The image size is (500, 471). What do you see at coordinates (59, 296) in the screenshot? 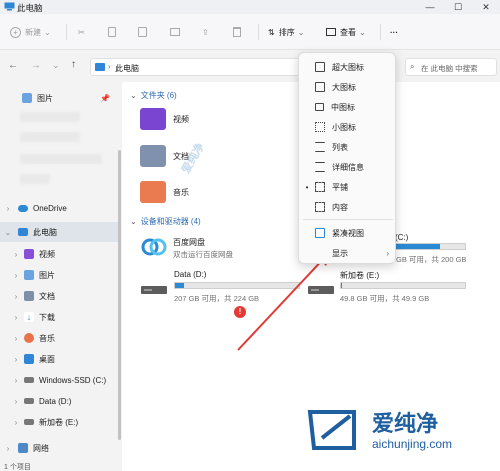
I see `sidebar-item-documents: › 文档` at bounding box center [59, 296].